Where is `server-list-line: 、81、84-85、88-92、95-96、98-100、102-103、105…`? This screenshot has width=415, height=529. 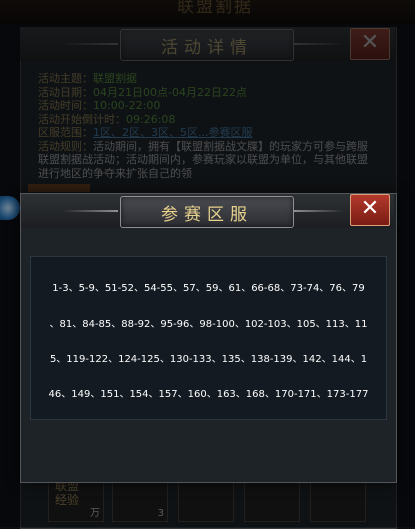
server-list-line: 、81、84-85、88-92、95-96、98-100、102-103、105… is located at coordinates (208, 324).